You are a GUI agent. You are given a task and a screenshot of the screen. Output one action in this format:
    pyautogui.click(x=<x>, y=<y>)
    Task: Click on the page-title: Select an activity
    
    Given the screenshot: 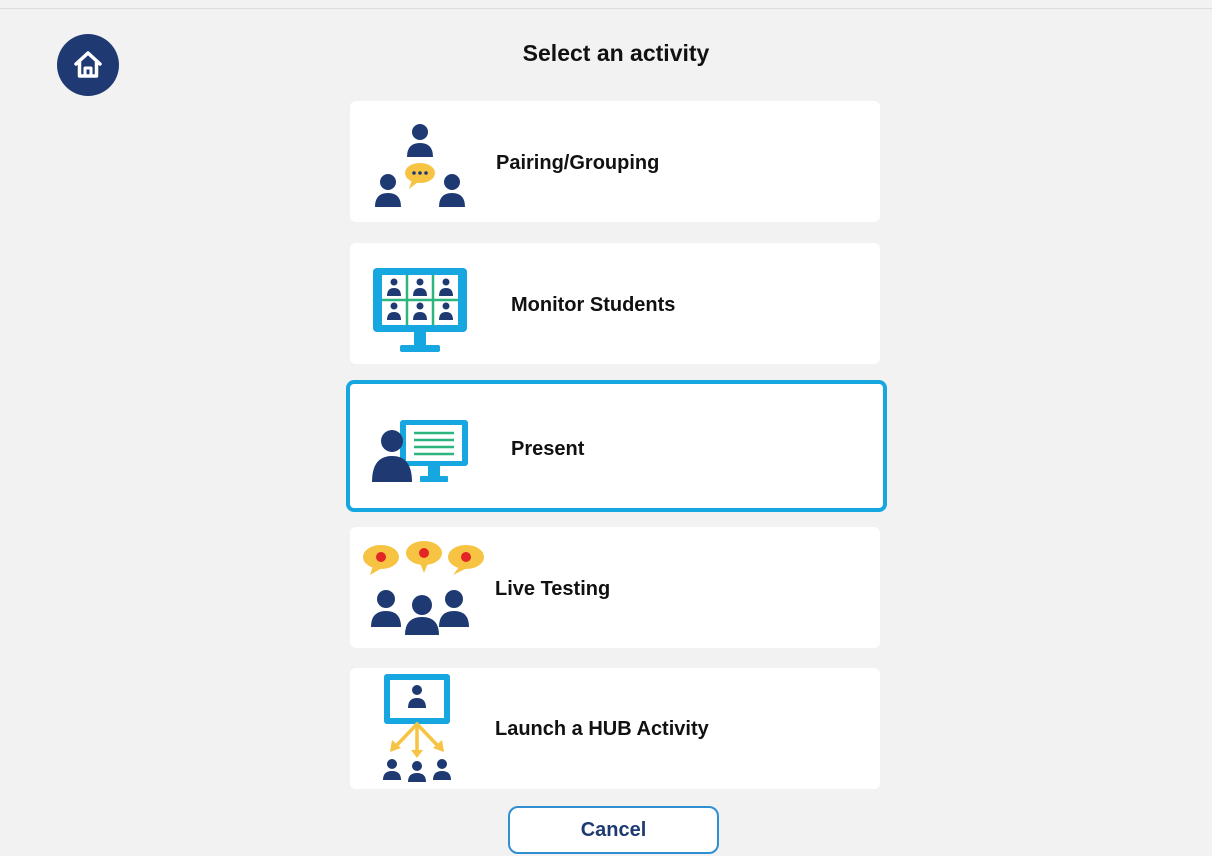 What is the action you would take?
    pyautogui.click(x=616, y=53)
    